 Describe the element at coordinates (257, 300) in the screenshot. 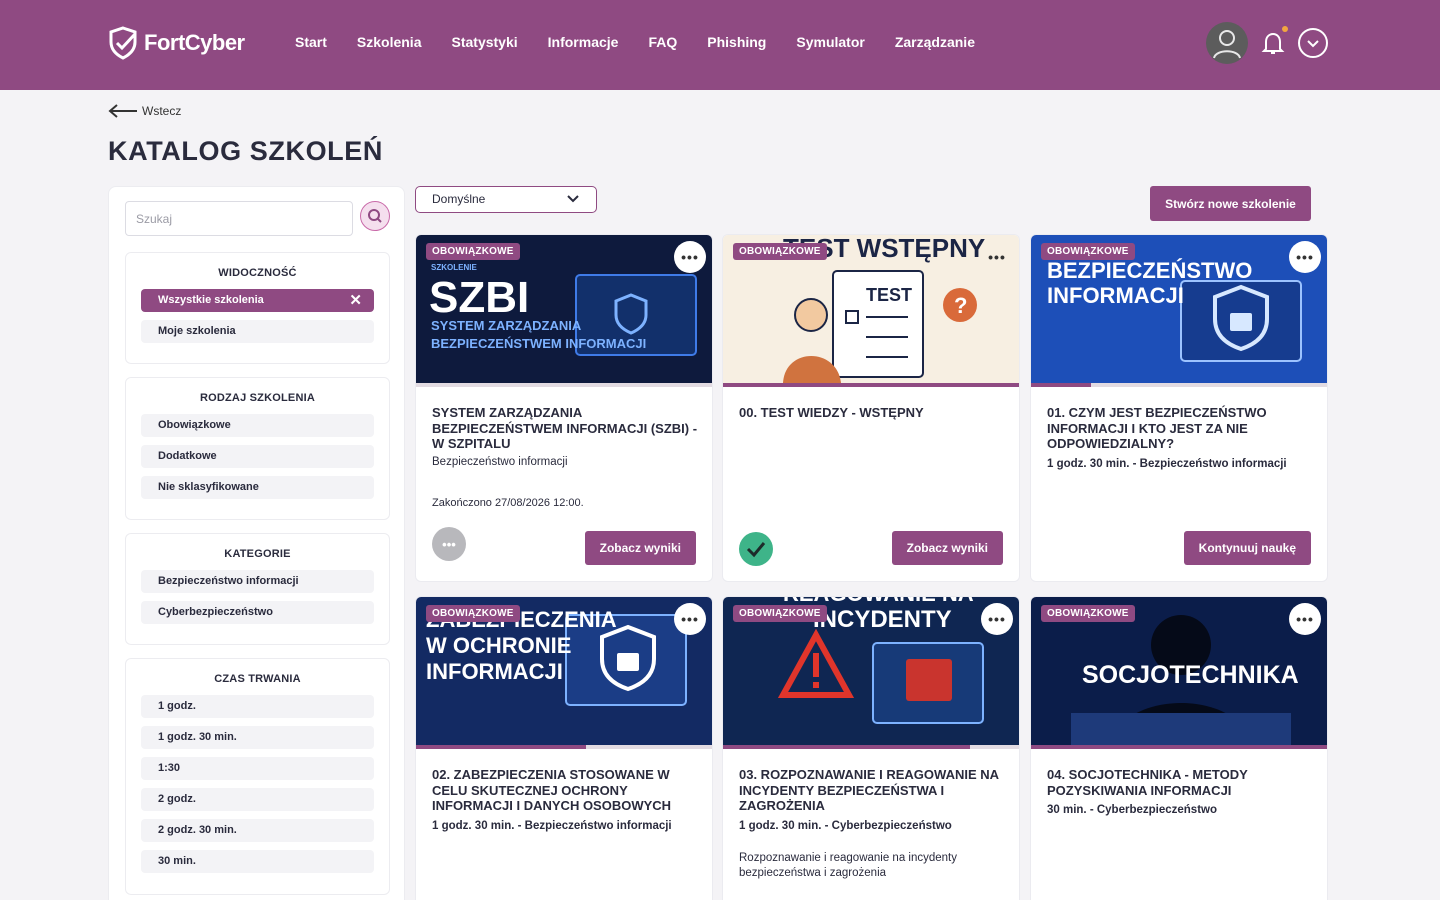

I see `filter-chip-all-trainings: Wszystkie szkolenia ✕` at that location.